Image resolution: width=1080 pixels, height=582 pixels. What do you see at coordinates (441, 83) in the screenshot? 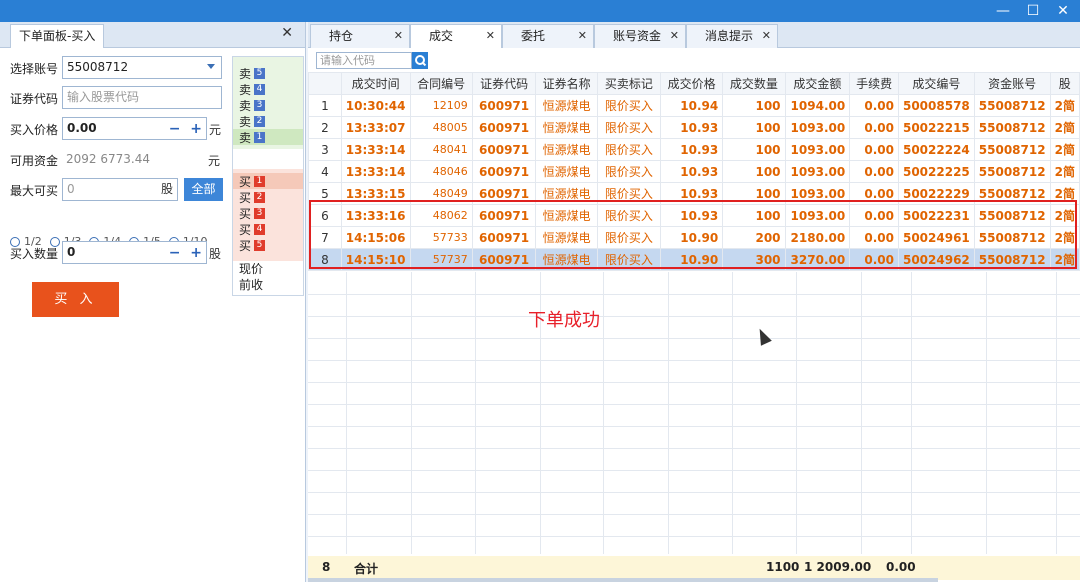
I see `column-header: 合同编号` at bounding box center [441, 83].